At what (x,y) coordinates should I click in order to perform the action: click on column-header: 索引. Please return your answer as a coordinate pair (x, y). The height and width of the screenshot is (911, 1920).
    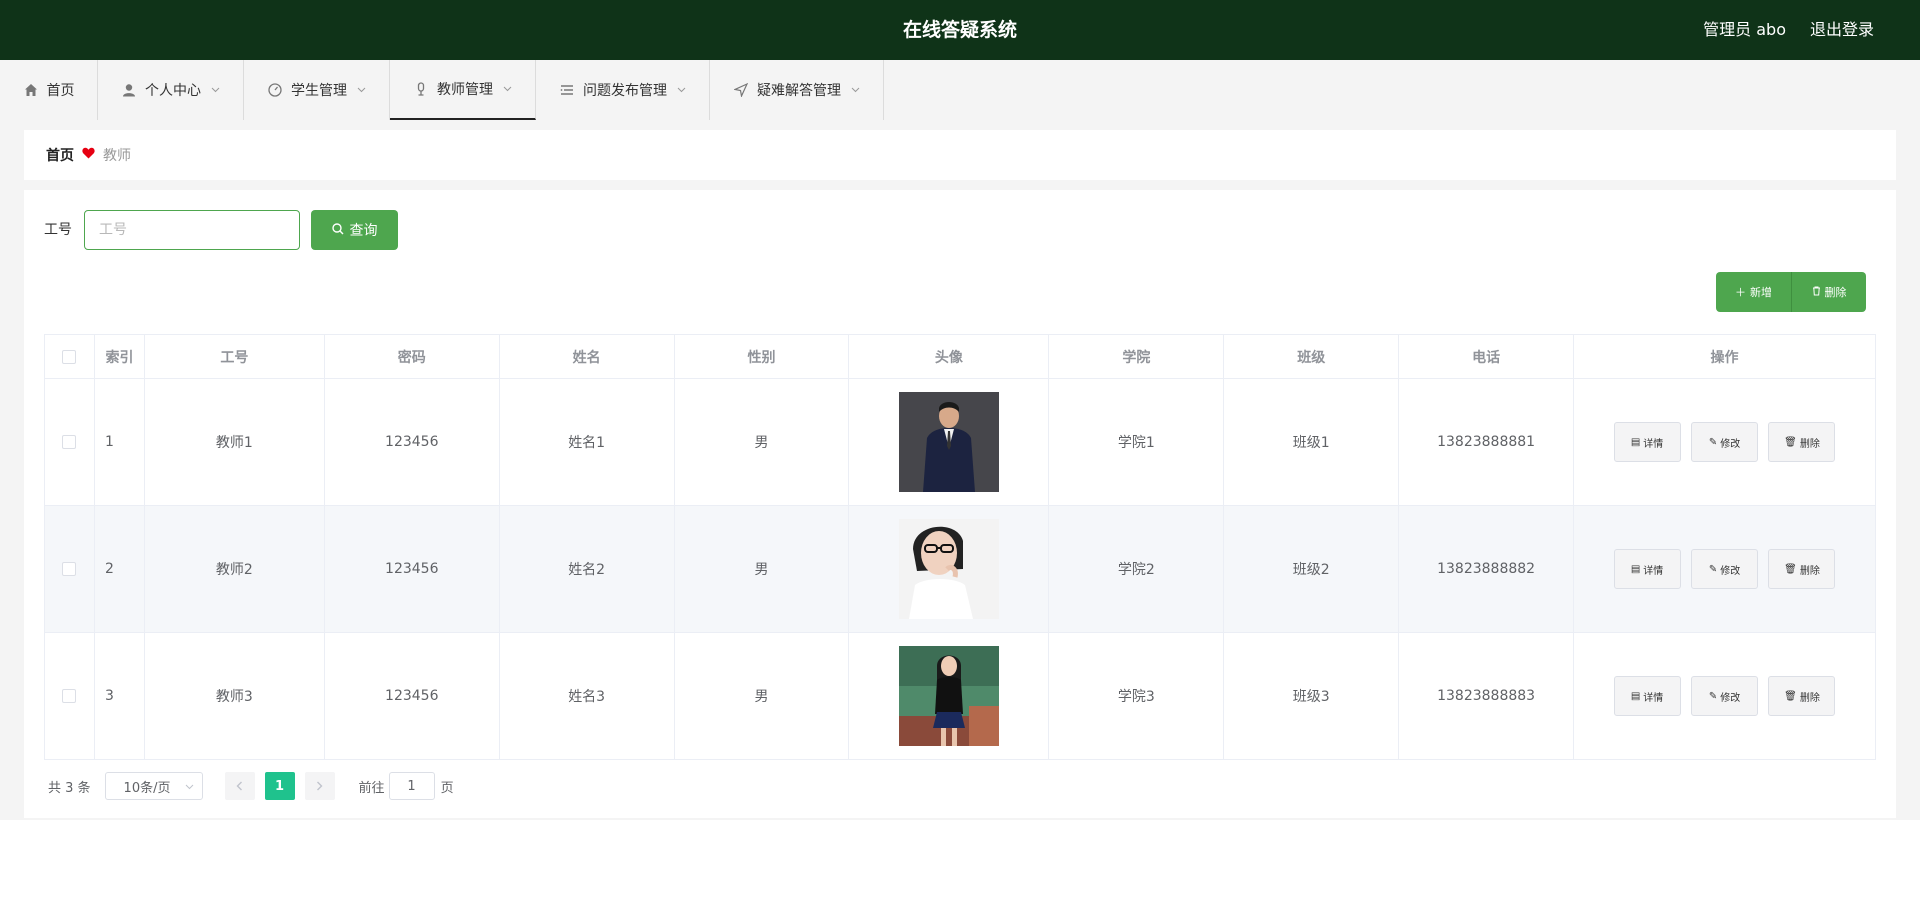
    Looking at the image, I should click on (119, 356).